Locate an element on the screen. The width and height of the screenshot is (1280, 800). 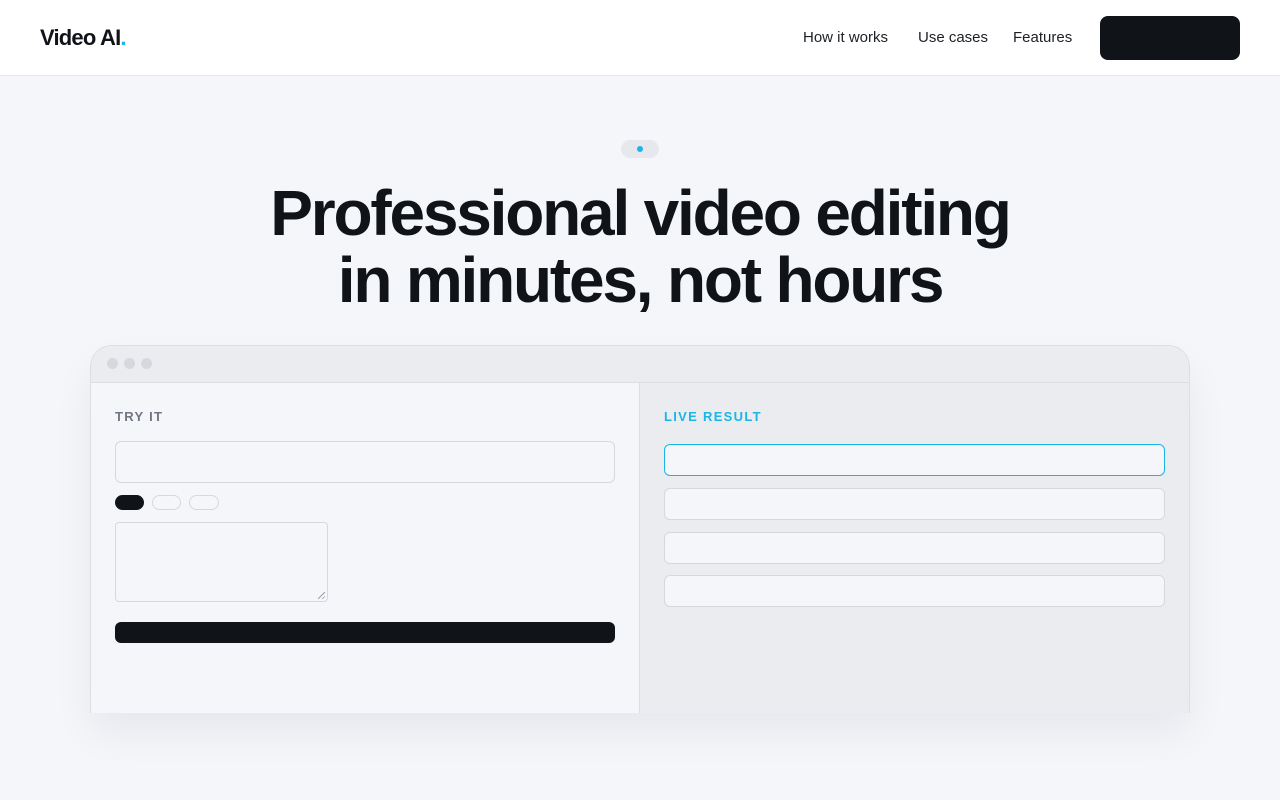
submit-button is located at coordinates (365, 632).